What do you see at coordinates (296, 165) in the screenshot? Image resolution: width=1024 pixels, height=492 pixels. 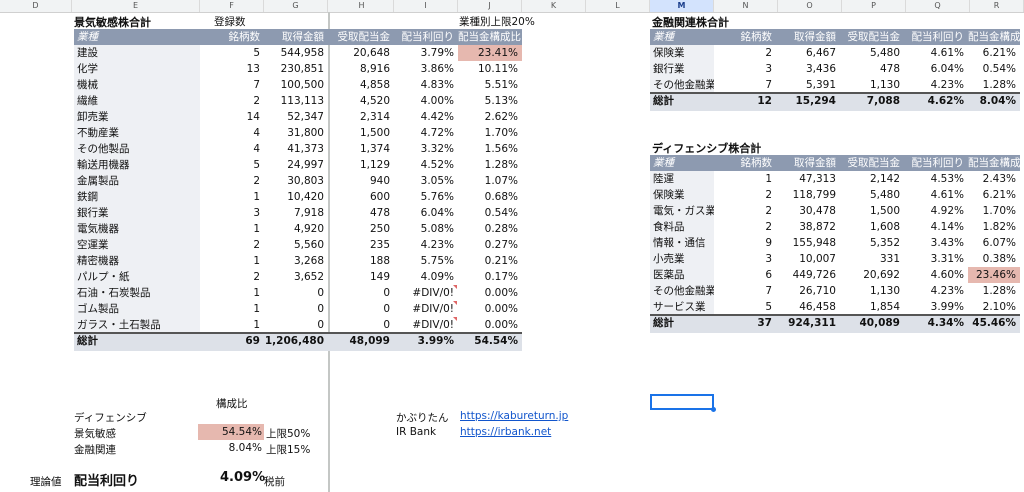 I see `left_table-row-cell: 24,997` at bounding box center [296, 165].